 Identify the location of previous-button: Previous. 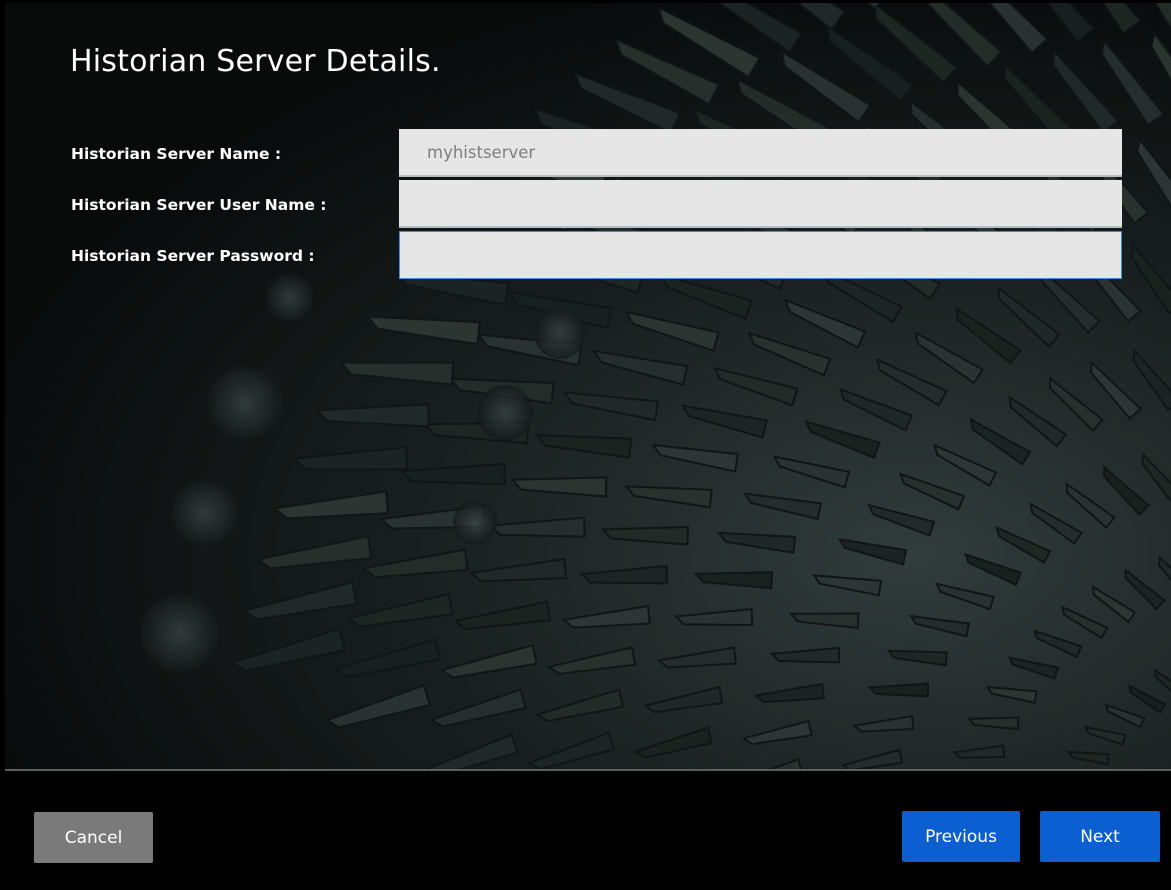
(961, 836).